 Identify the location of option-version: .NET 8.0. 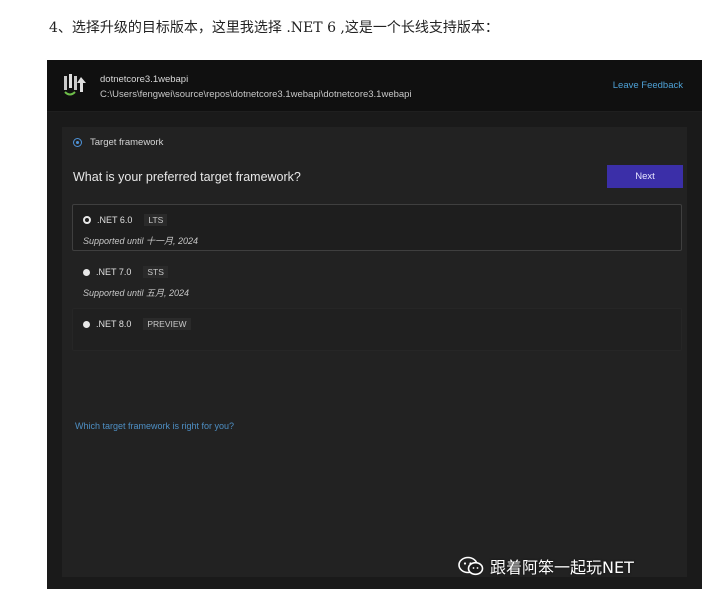
(114, 324).